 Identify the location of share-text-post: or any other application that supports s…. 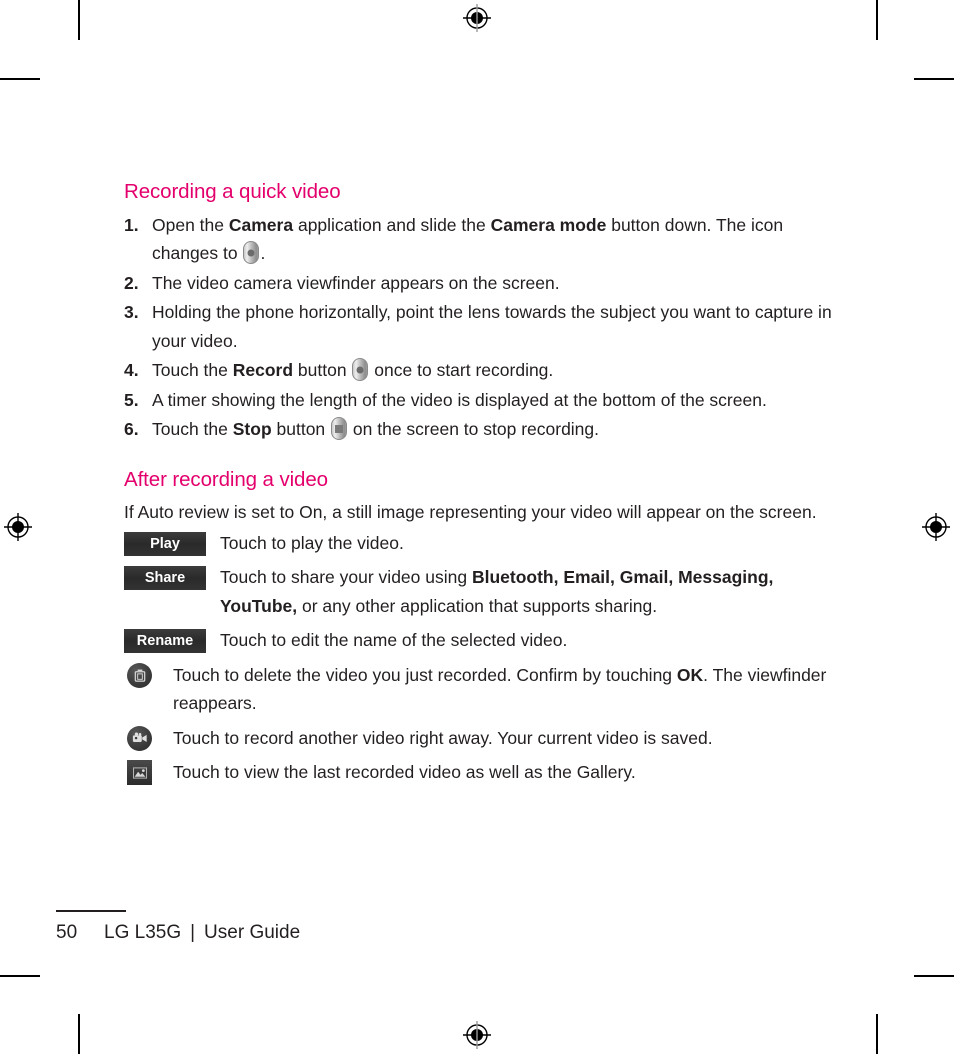
(477, 605).